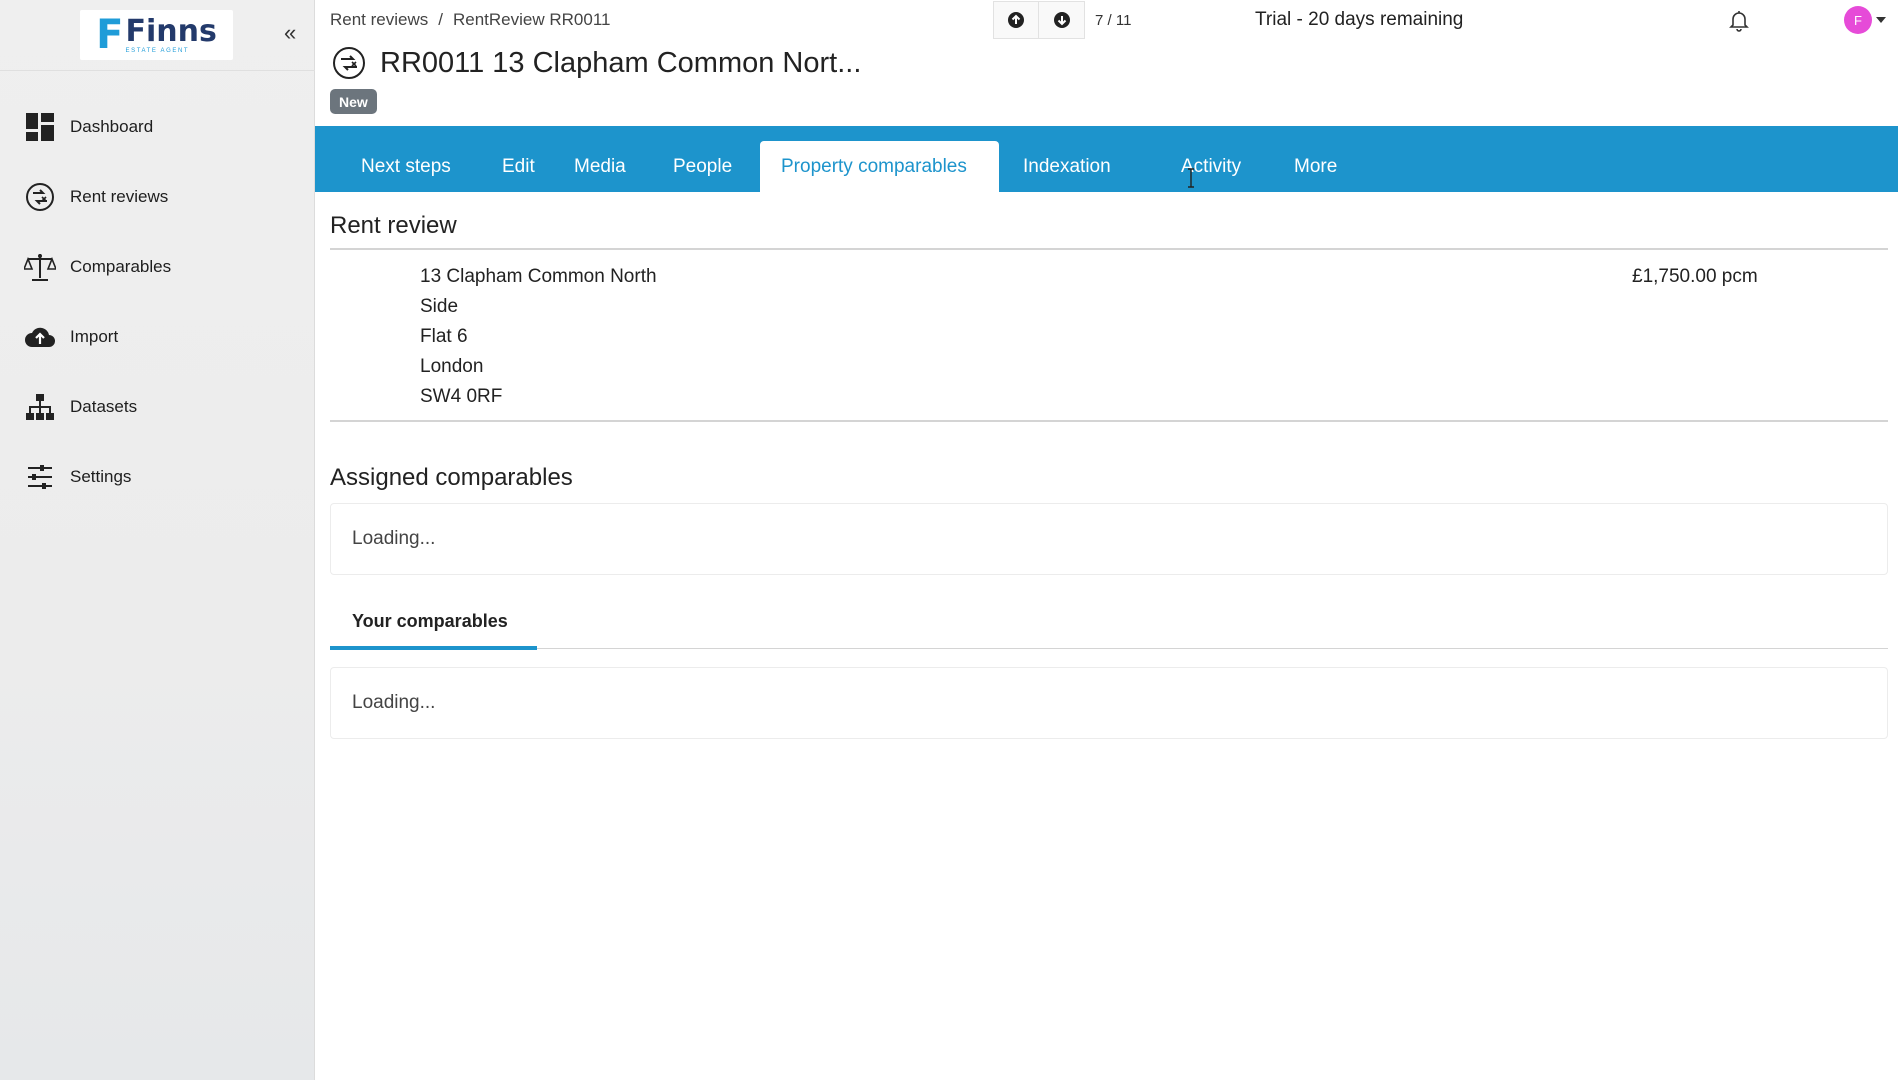  Describe the element at coordinates (538, 276) in the screenshot. I see `address-line: 13 Clapham Common North` at that location.